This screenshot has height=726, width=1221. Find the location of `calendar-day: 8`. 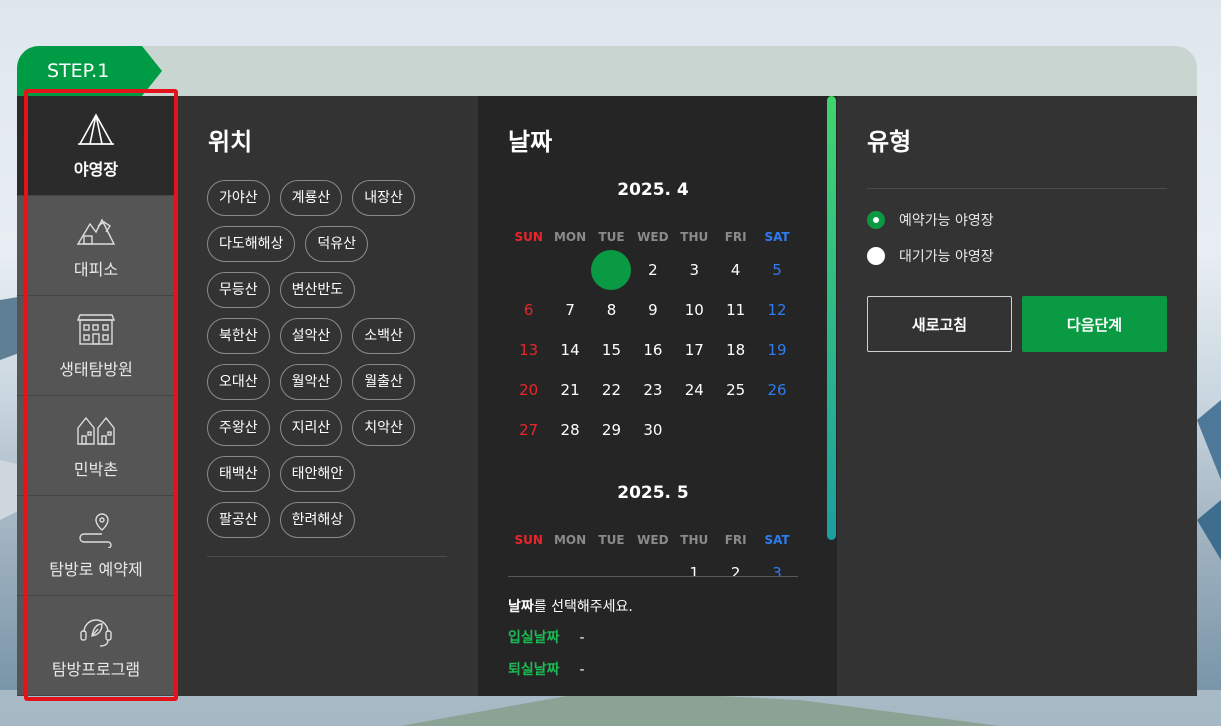

calendar-day: 8 is located at coordinates (611, 310).